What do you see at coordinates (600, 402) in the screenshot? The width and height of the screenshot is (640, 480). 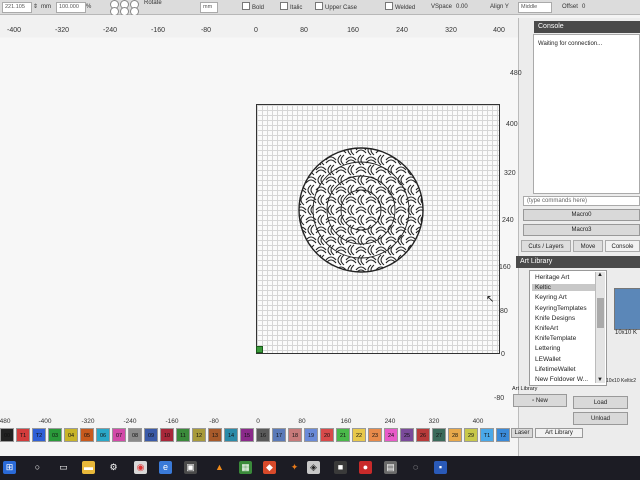 I see `load-button: Load` at bounding box center [600, 402].